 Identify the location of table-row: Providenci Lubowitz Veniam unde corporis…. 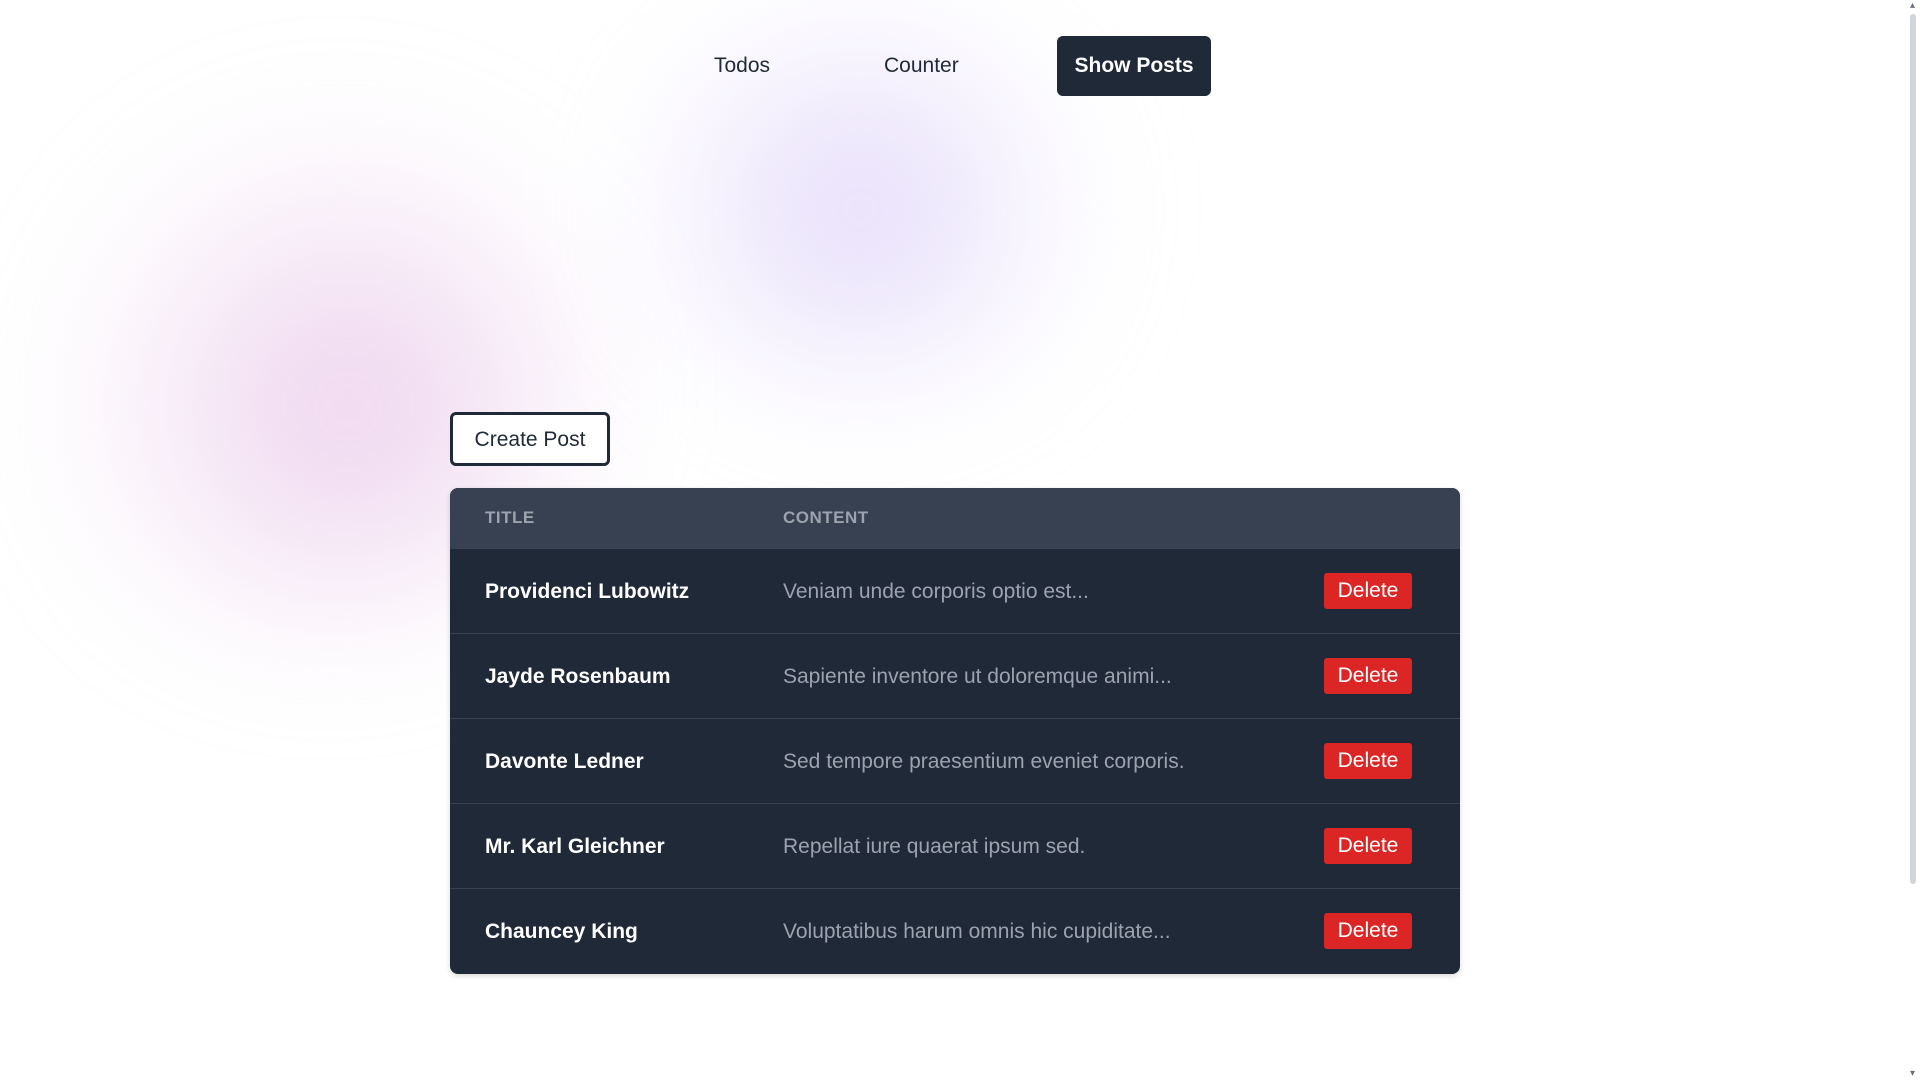
(955, 590).